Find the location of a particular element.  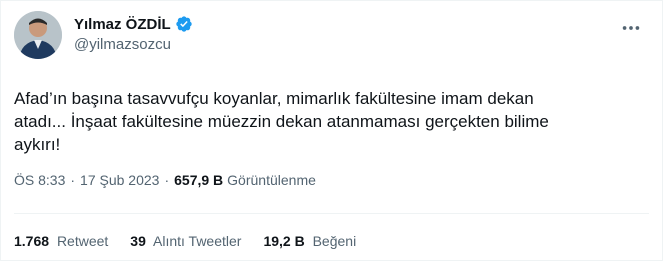

views-label: Görüntülenme is located at coordinates (271, 180).